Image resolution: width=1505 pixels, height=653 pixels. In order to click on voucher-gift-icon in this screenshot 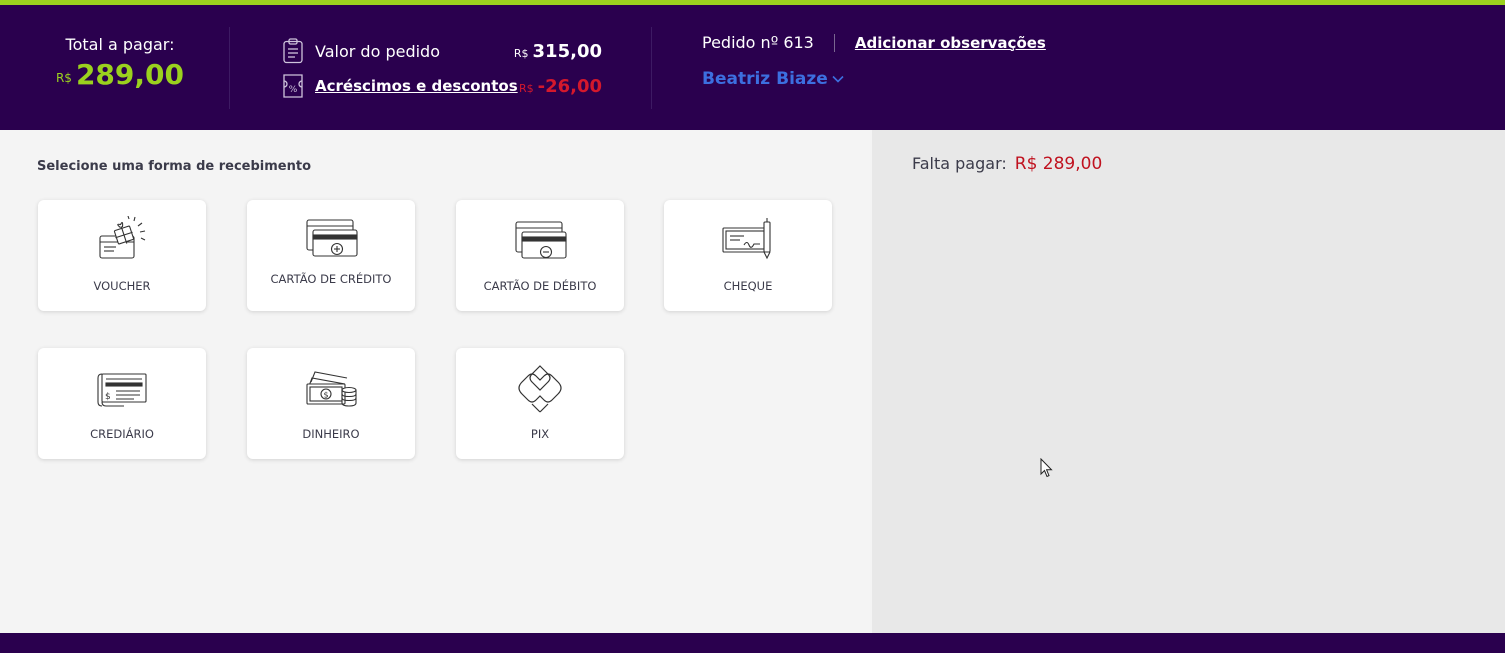, I will do `click(122, 240)`.